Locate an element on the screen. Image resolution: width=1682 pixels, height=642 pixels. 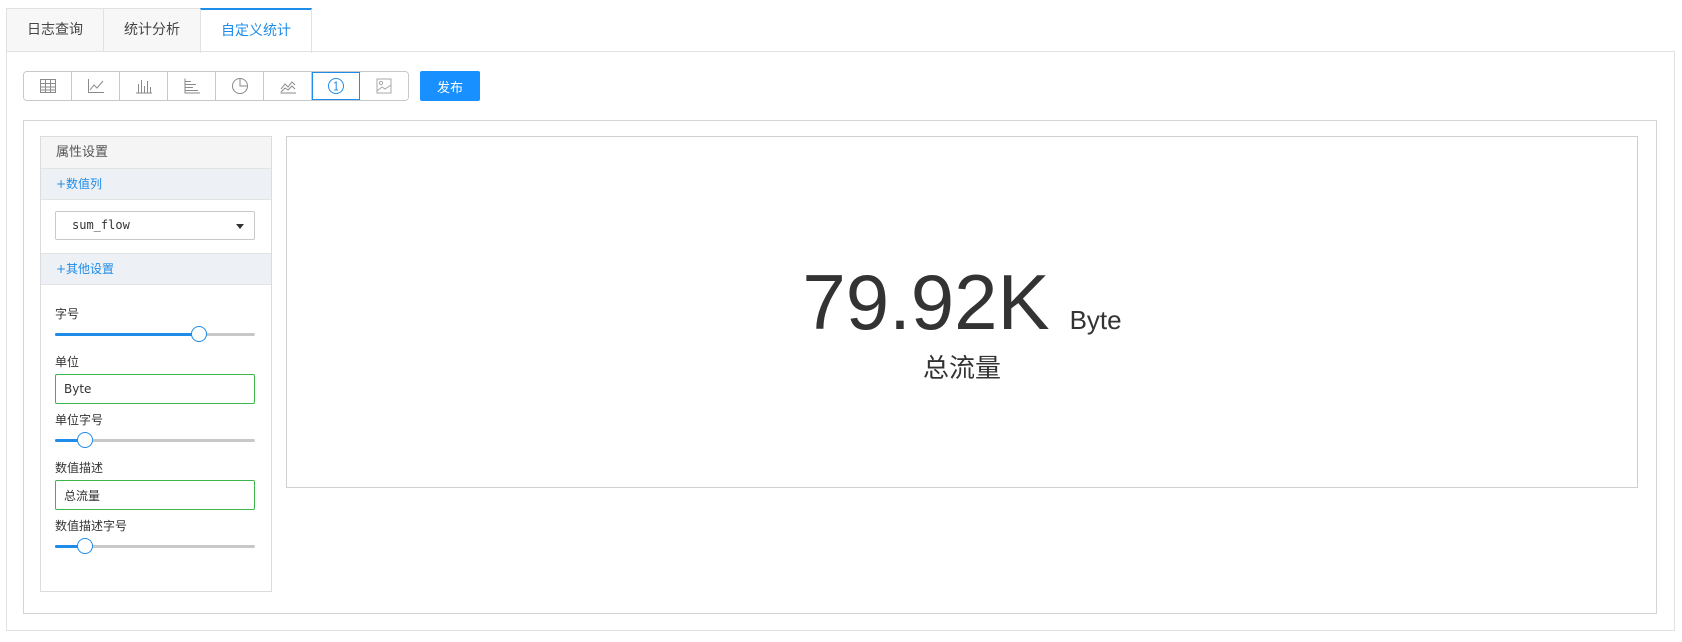
chart-type-horizontal-bar-button is located at coordinates (192, 86).